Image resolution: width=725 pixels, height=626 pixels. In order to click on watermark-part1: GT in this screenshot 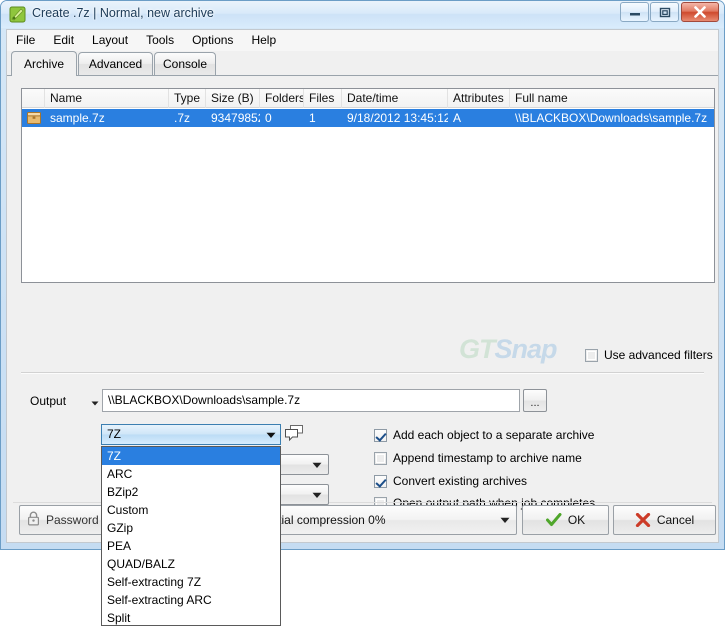, I will do `click(477, 349)`.